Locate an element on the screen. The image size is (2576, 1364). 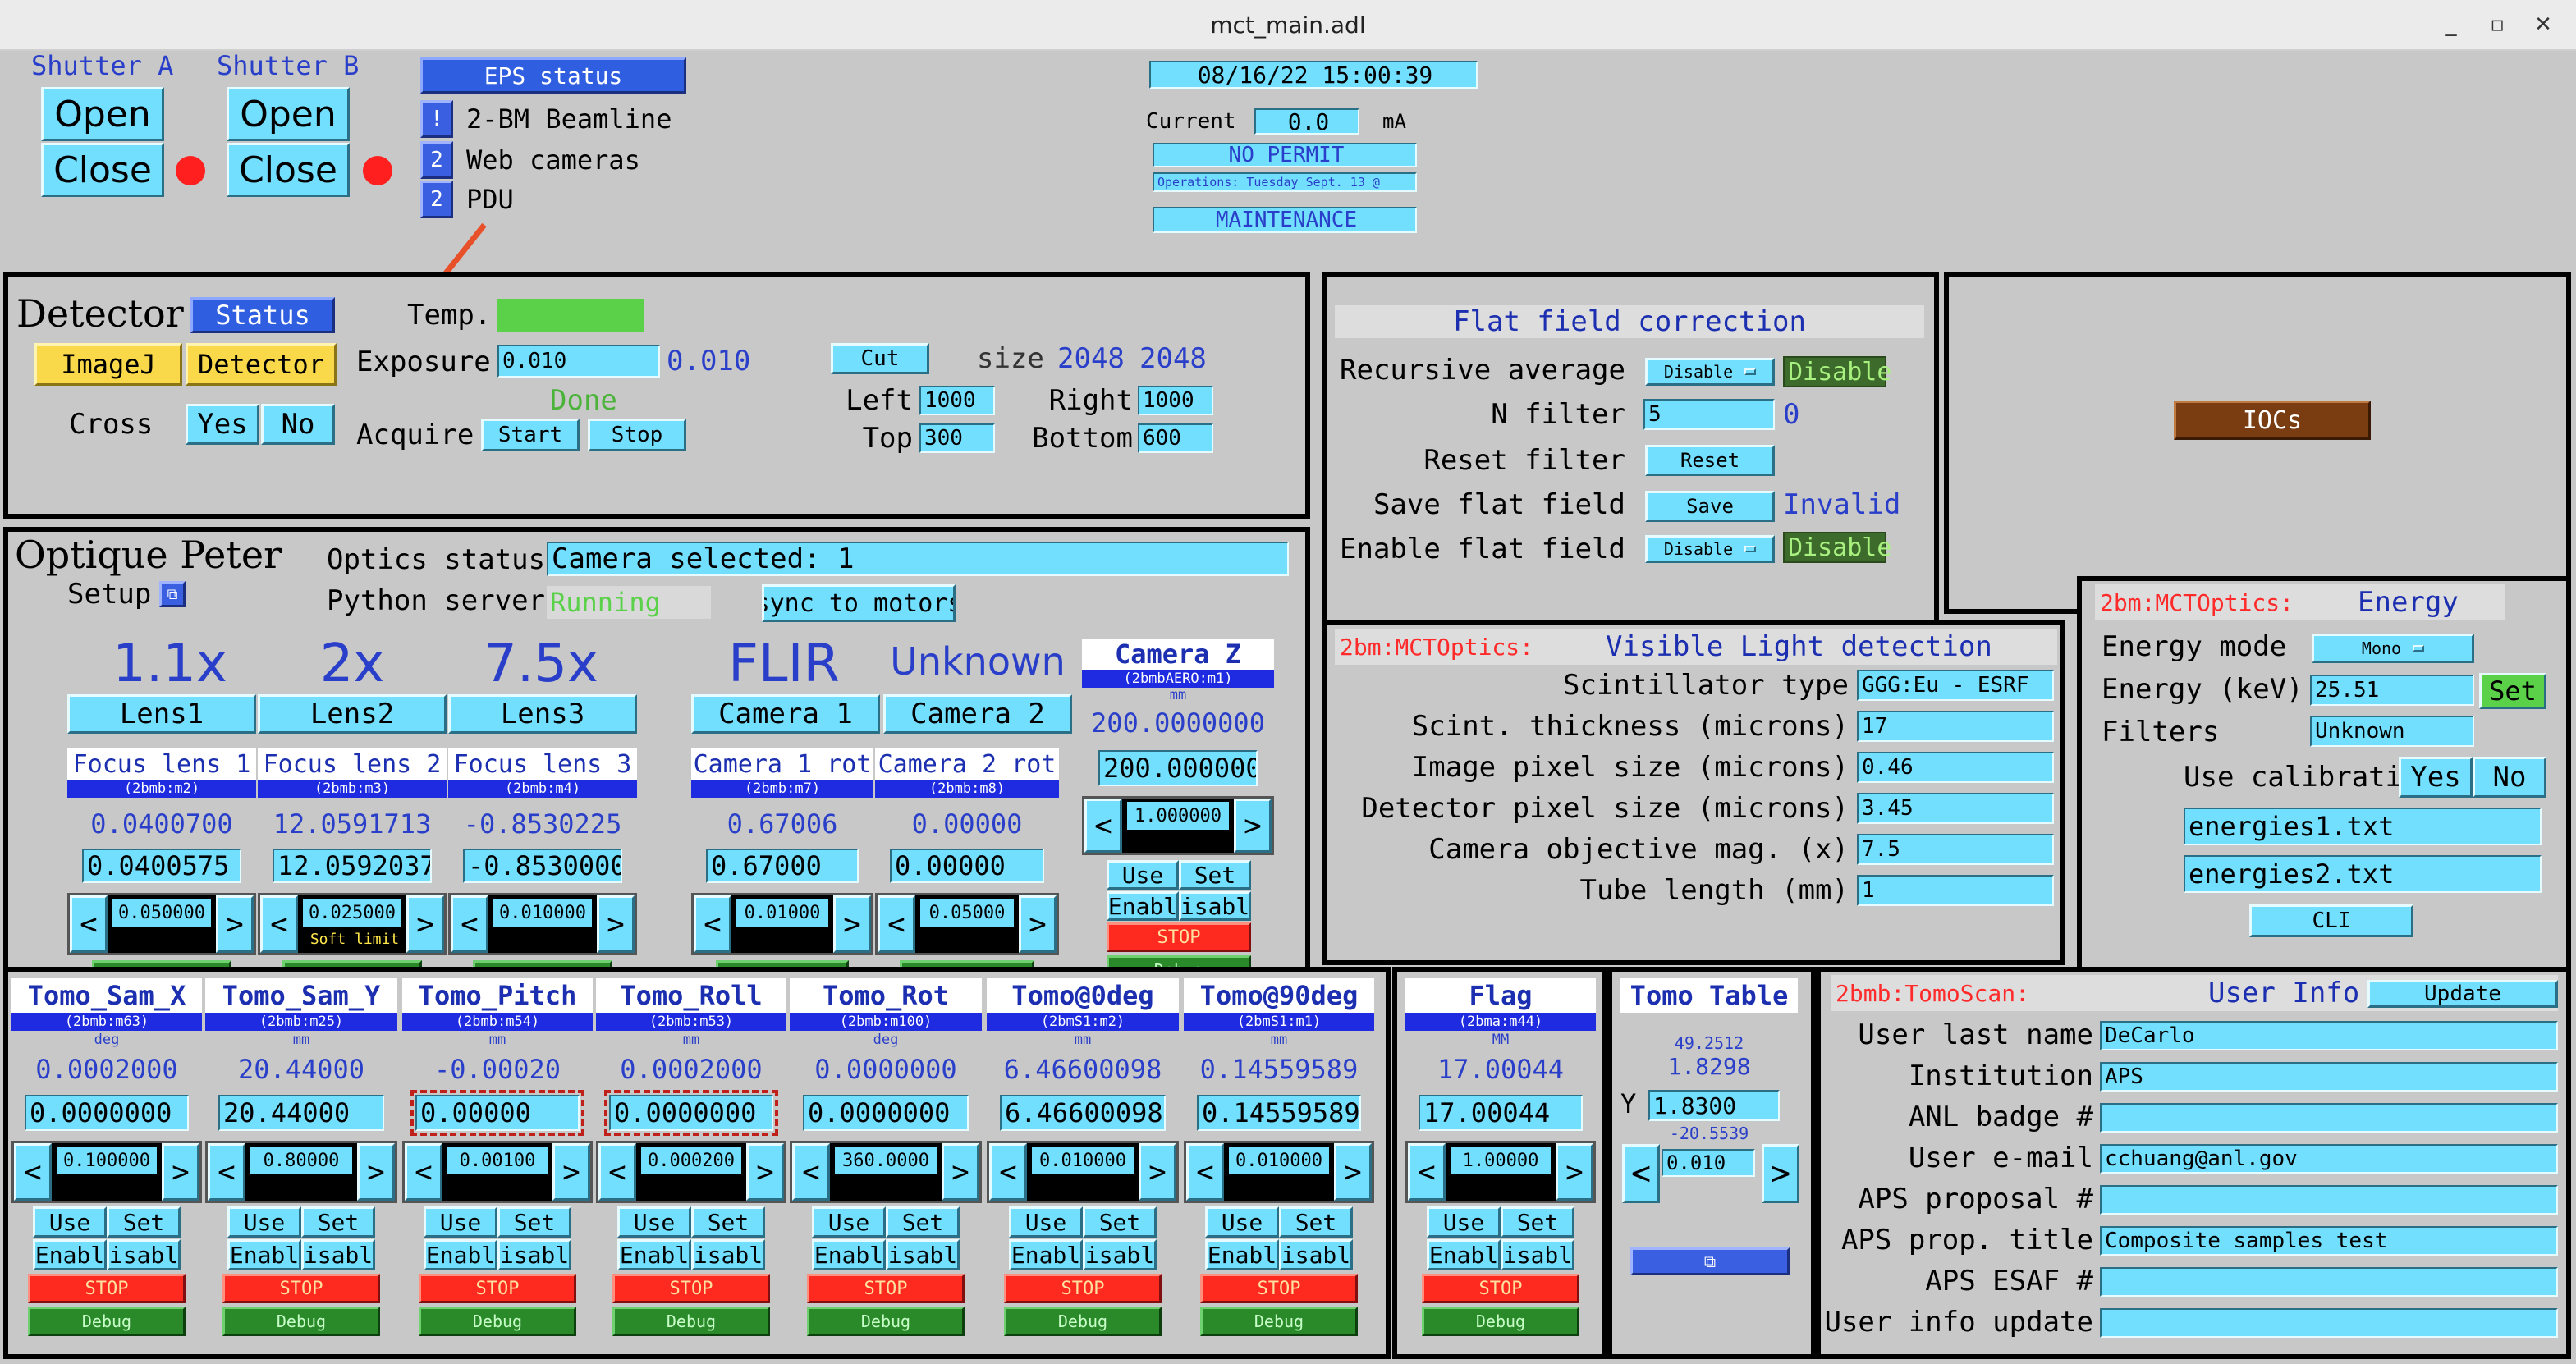
tomo-motor-tomo-pitch-disable-button: isabl is located at coordinates (534, 1254).